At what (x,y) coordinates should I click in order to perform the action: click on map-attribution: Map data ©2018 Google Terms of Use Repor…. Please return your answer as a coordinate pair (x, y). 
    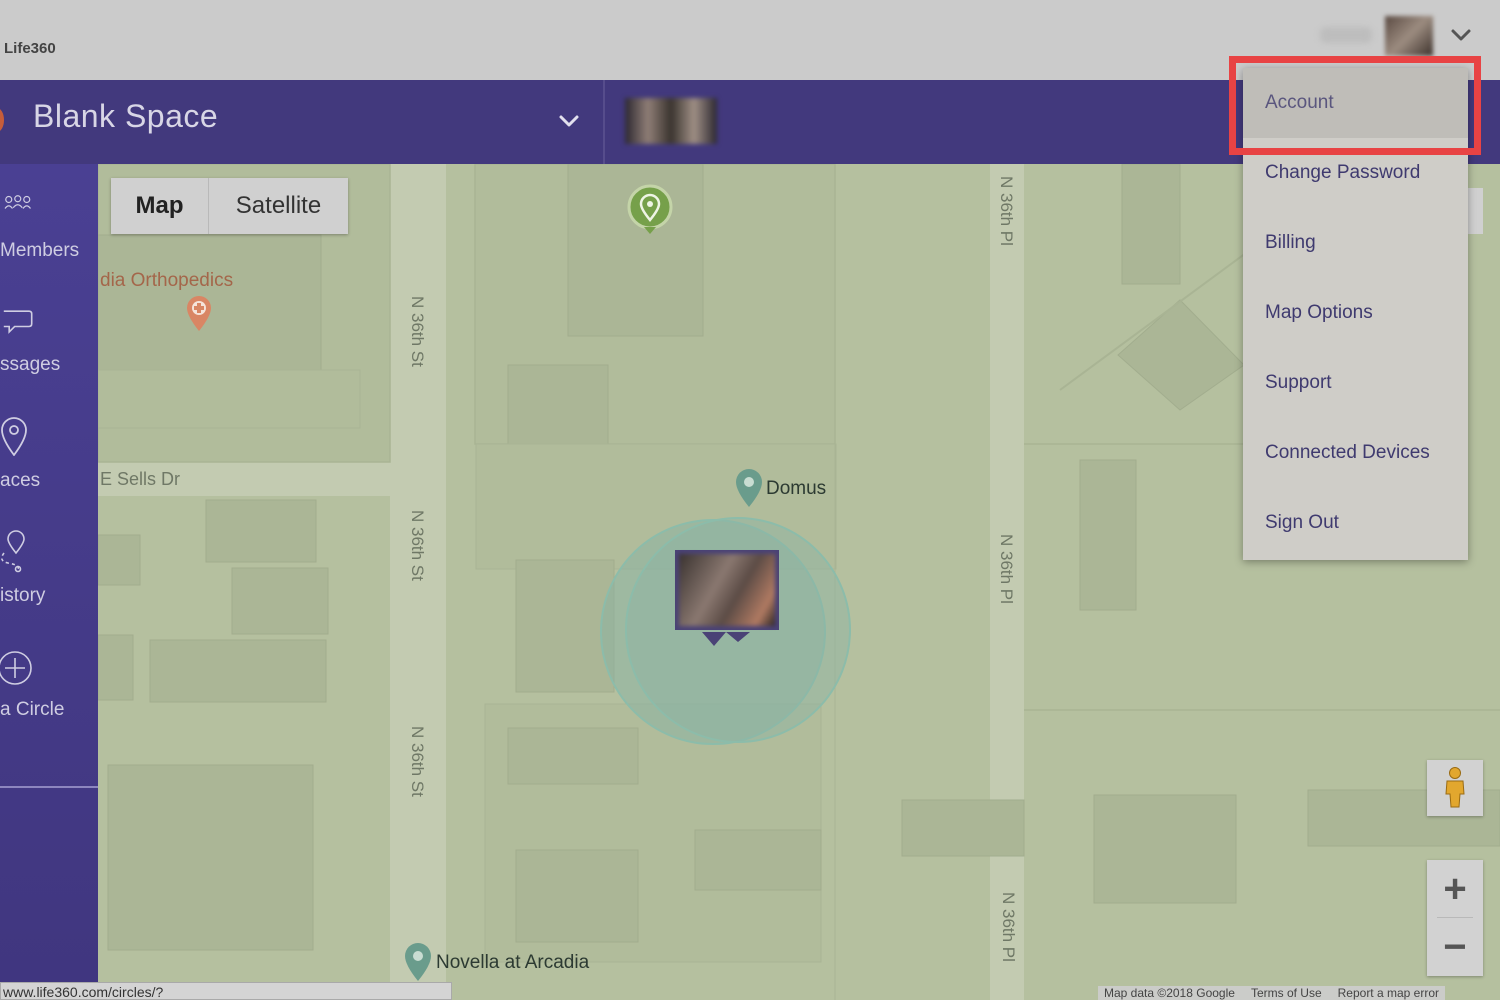
    Looking at the image, I should click on (1271, 993).